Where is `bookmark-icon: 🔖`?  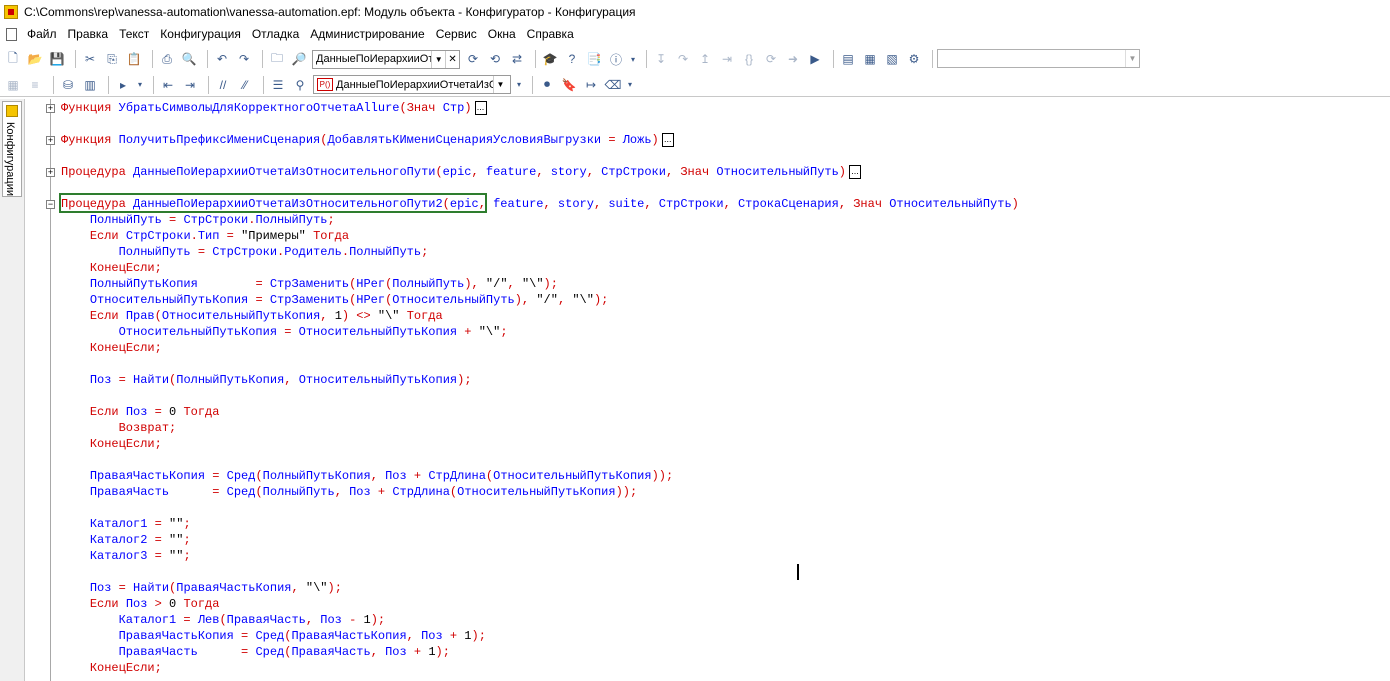
bookmark-icon: 🔖 is located at coordinates (569, 85).